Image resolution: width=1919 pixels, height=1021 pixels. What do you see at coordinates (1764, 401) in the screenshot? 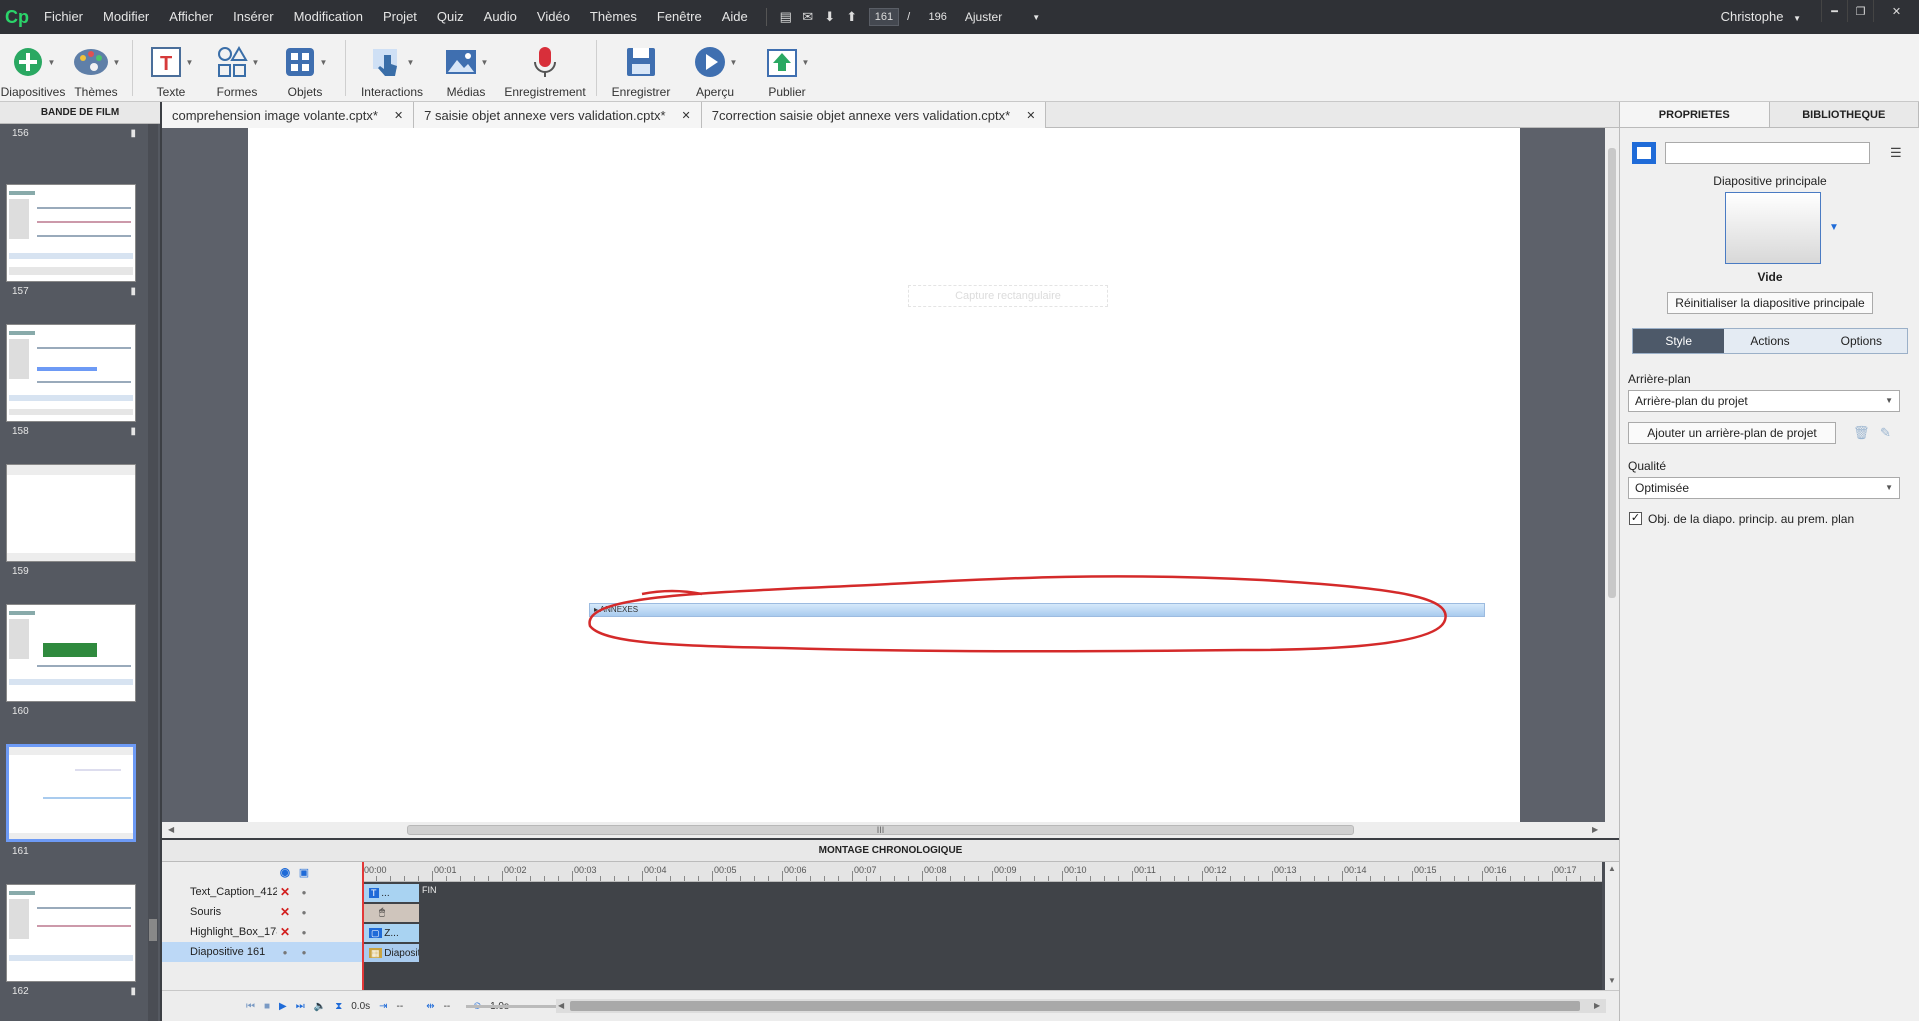
I see `background-select: Arrière-plan du projet ▼` at bounding box center [1764, 401].